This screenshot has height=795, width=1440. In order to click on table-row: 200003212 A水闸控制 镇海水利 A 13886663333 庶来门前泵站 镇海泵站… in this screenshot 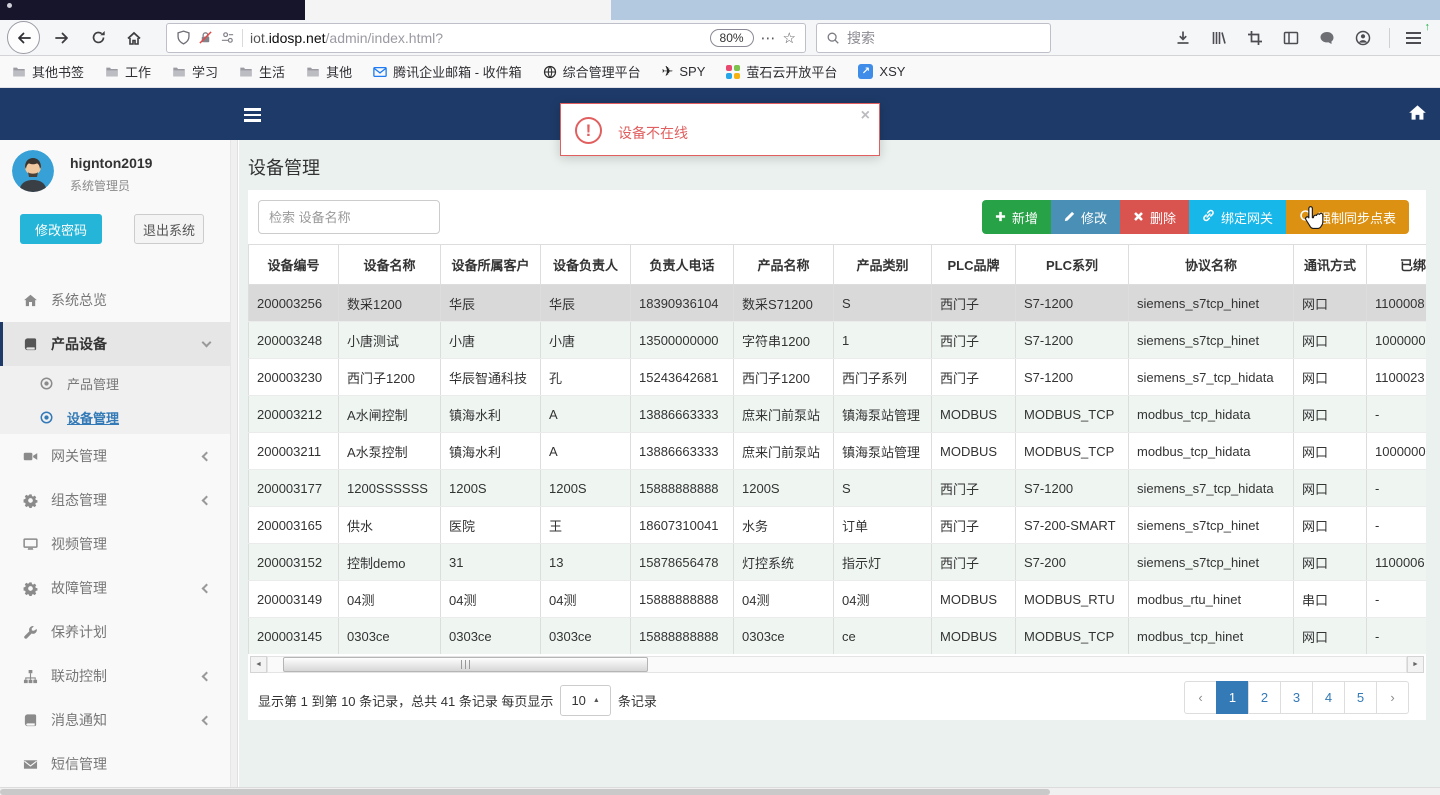, I will do `click(837, 414)`.